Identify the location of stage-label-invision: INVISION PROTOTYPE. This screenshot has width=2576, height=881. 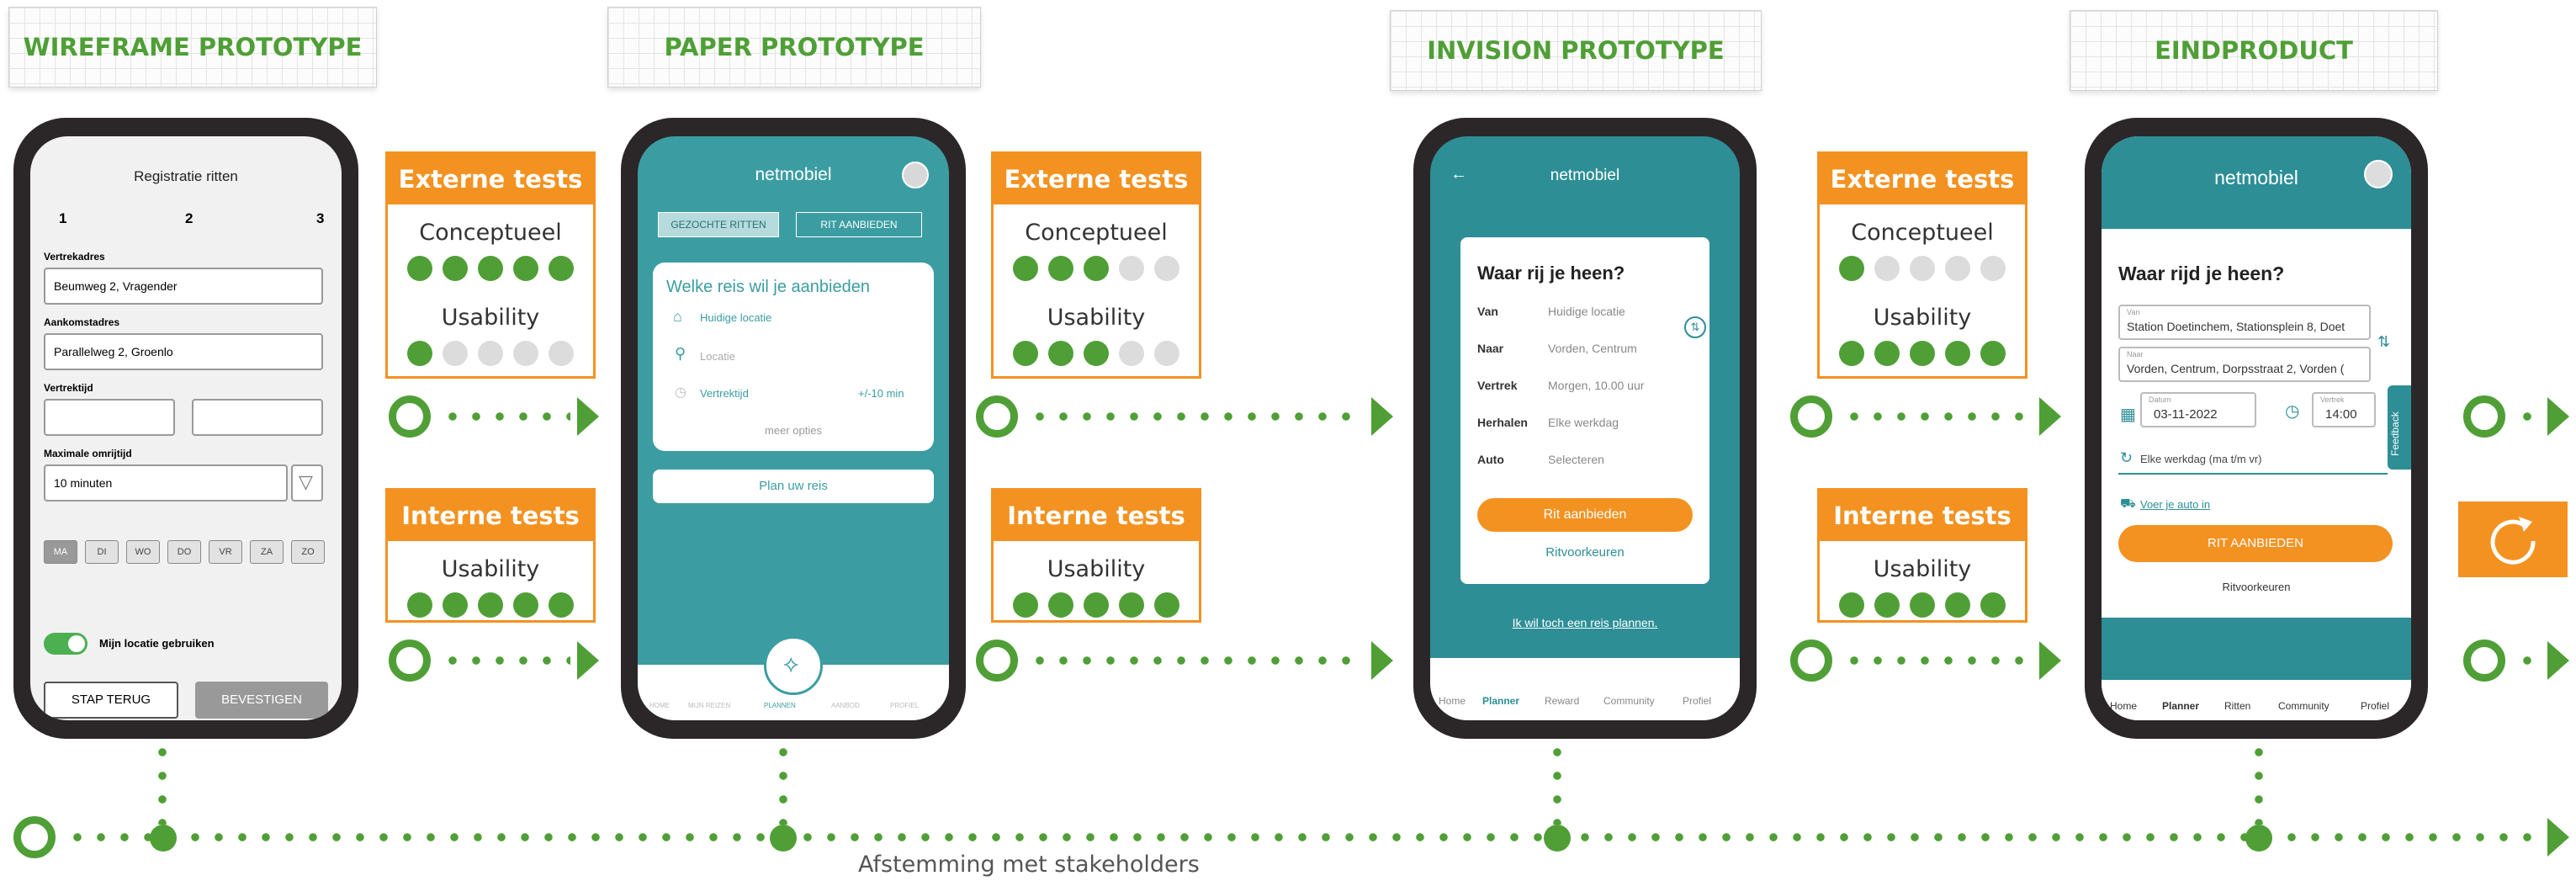
(1576, 50).